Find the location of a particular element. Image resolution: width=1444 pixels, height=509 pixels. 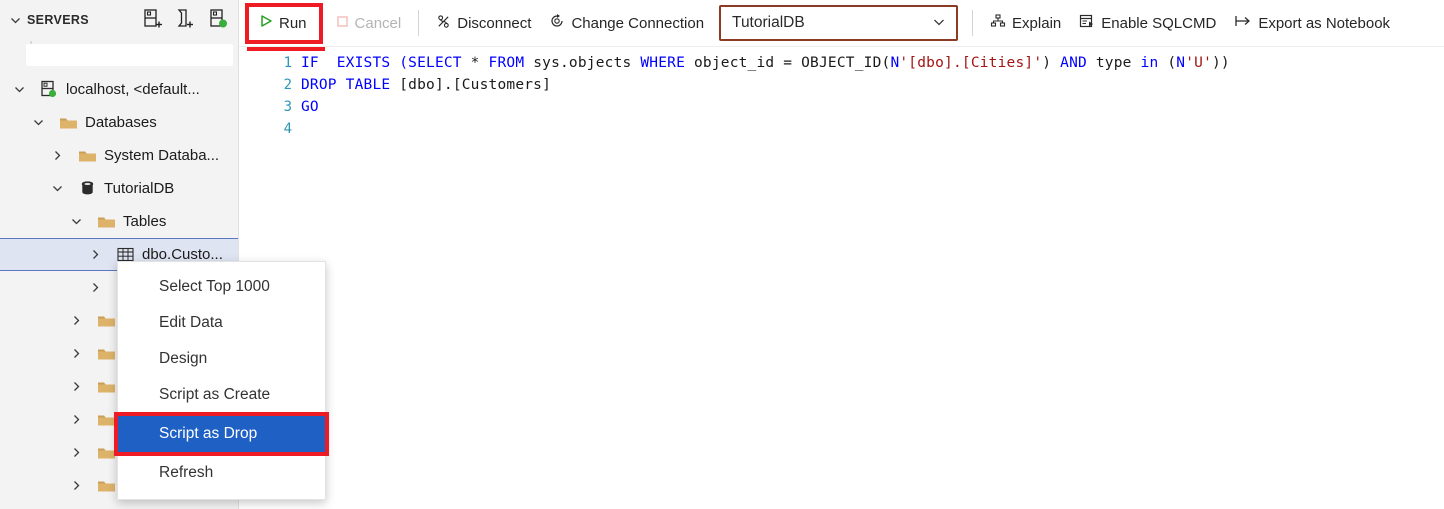

code-token: [dbo].[Customers] is located at coordinates (475, 85).